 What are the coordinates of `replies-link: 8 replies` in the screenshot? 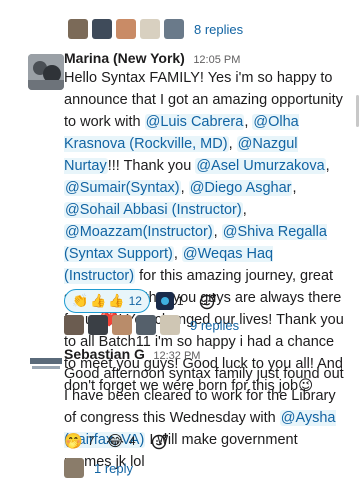 It's located at (218, 29).